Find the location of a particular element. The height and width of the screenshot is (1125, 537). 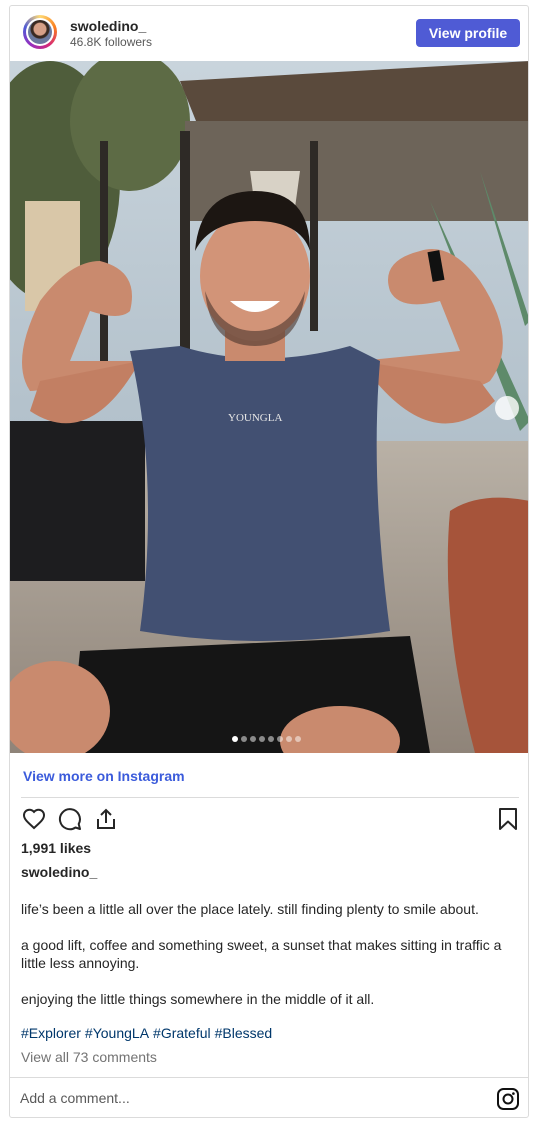

action-bar is located at coordinates (270, 821).